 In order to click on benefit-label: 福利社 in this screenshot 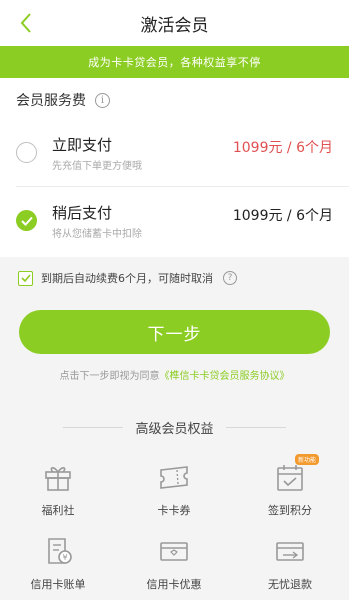, I will do `click(58, 510)`.